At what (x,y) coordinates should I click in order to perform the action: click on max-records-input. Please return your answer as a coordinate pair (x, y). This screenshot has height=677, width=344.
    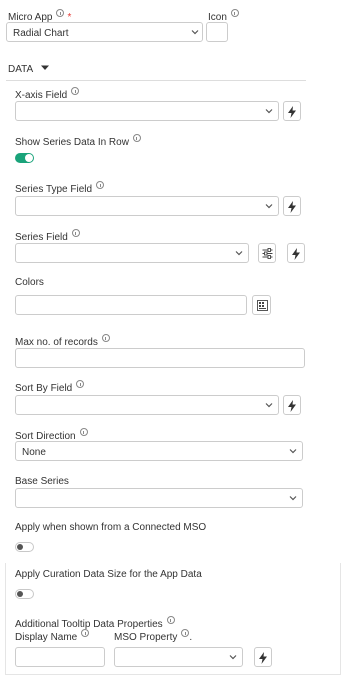
    Looking at the image, I should click on (160, 358).